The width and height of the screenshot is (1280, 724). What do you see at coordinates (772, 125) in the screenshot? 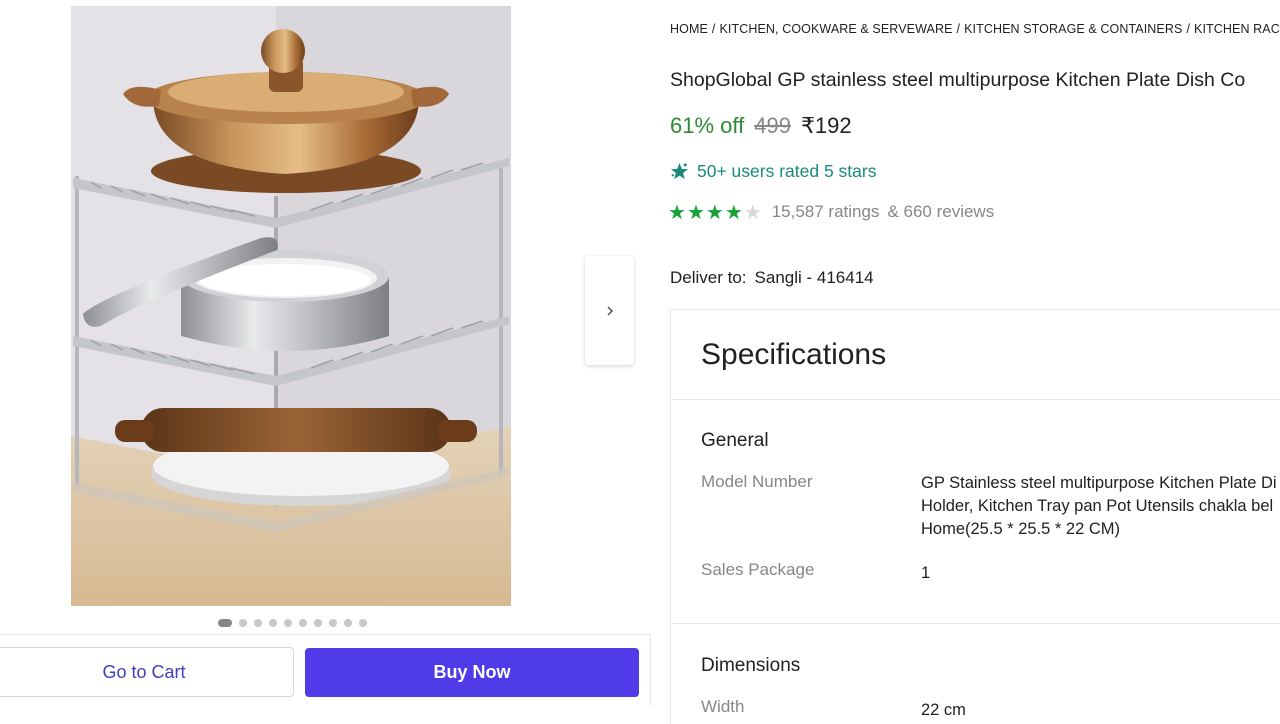
I see `original-price: 499` at bounding box center [772, 125].